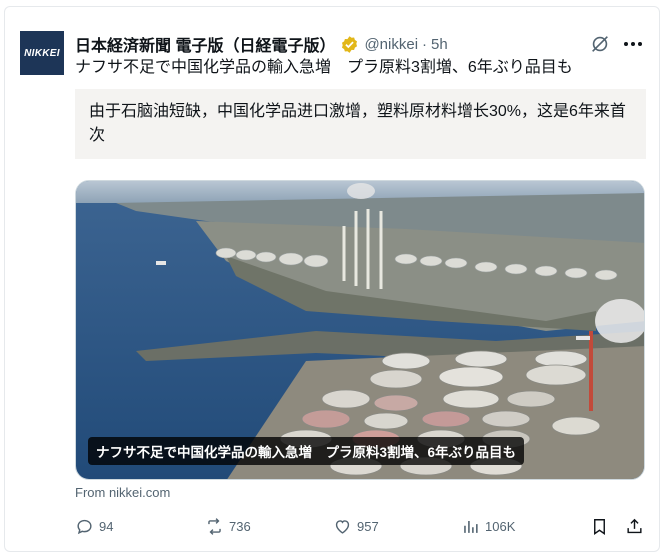 Image resolution: width=667 pixels, height=559 pixels. What do you see at coordinates (324, 67) in the screenshot?
I see `post-text: ナフサ不足で中国化学品の輸入急増 プラ原料3割増、6年ぶり品目も` at bounding box center [324, 67].